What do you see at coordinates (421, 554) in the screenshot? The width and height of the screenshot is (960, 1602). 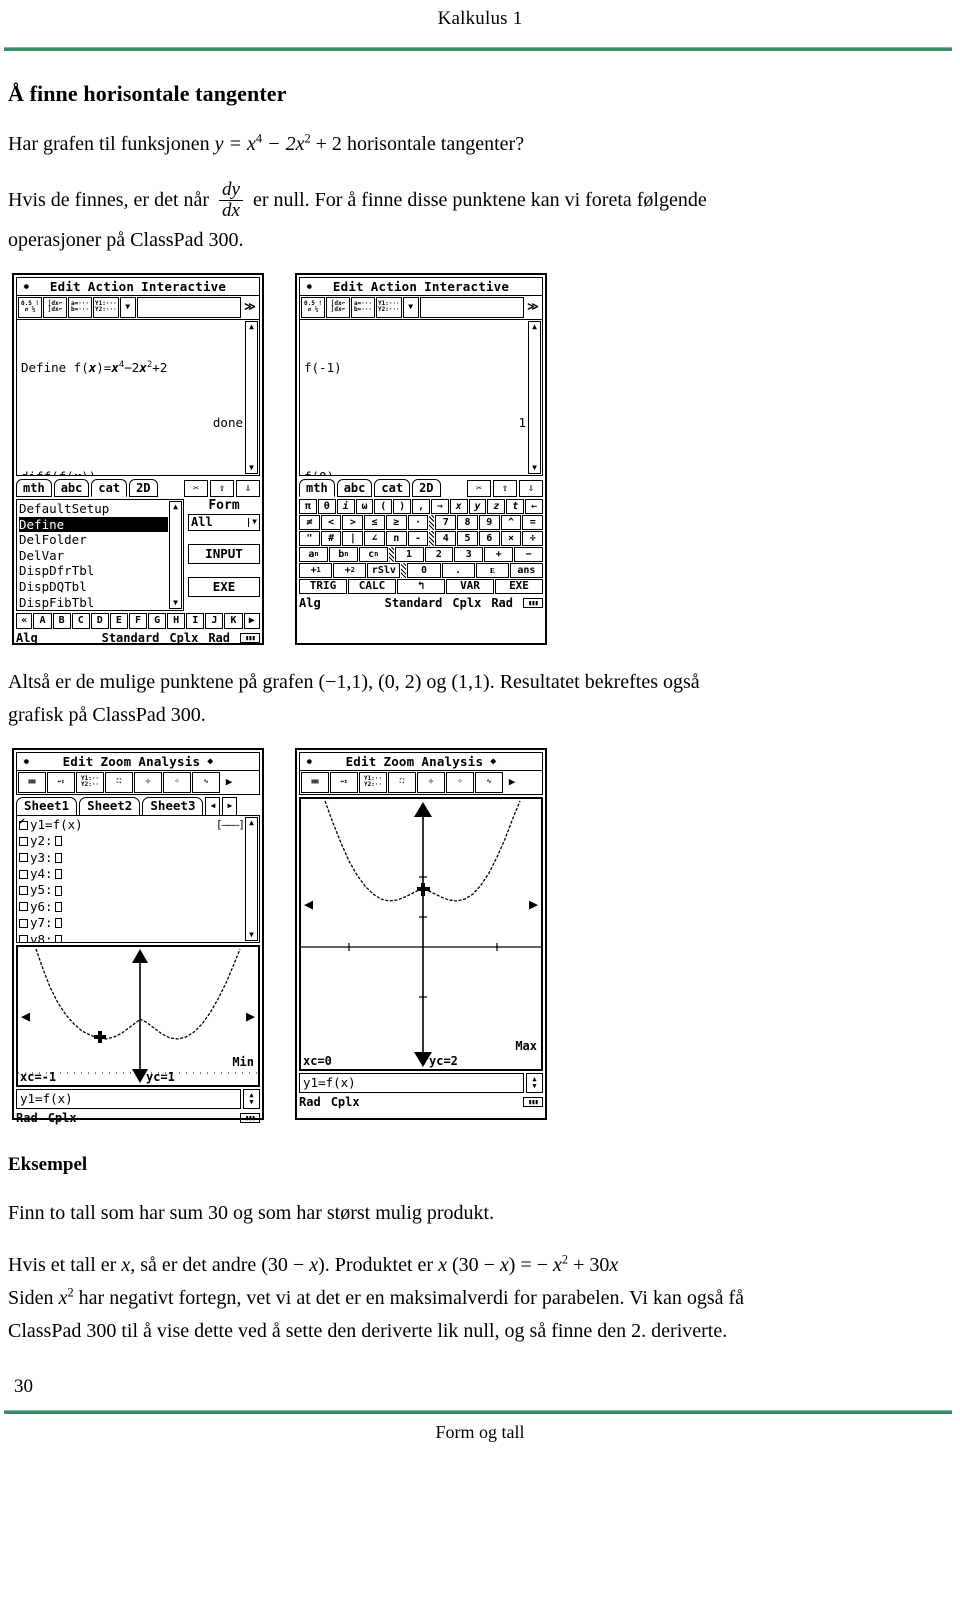 I see `keyboard-row-sequences-123: an bn cn 1 2 3 + −` at bounding box center [421, 554].